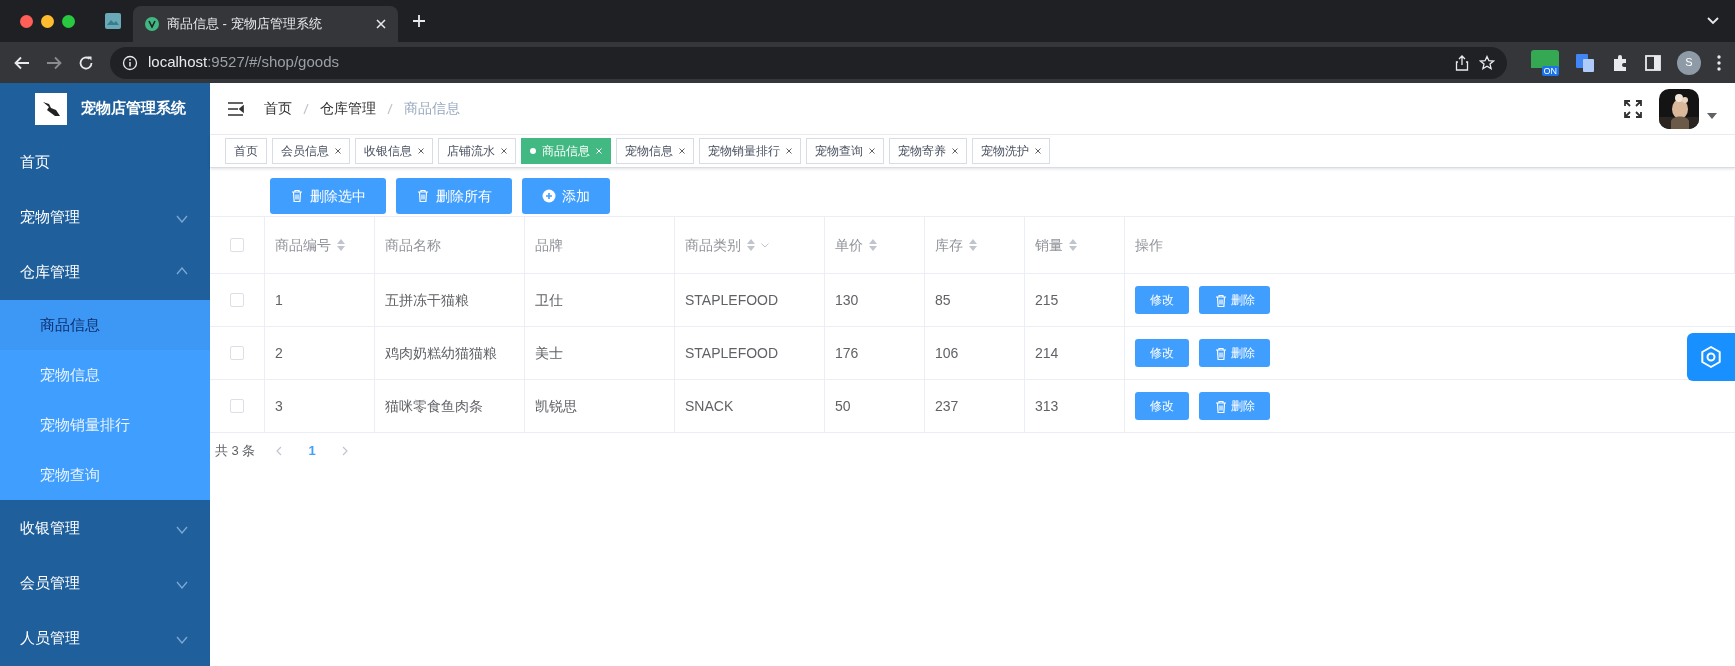 Image resolution: width=1735 pixels, height=666 pixels. What do you see at coordinates (86, 62) in the screenshot?
I see `reload-icon` at bounding box center [86, 62].